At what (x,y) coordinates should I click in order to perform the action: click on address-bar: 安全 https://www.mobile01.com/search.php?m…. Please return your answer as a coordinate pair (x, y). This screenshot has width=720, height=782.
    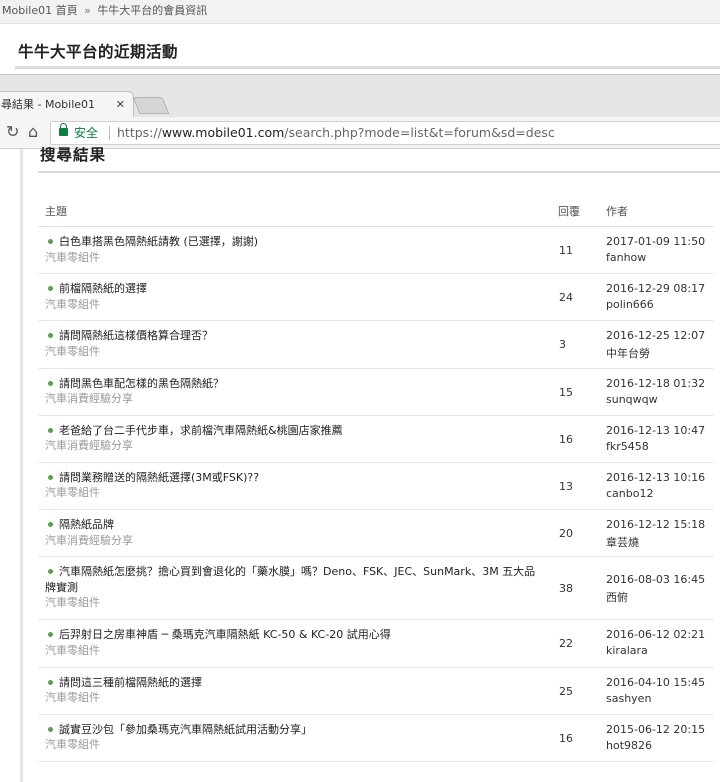
    Looking at the image, I should click on (385, 133).